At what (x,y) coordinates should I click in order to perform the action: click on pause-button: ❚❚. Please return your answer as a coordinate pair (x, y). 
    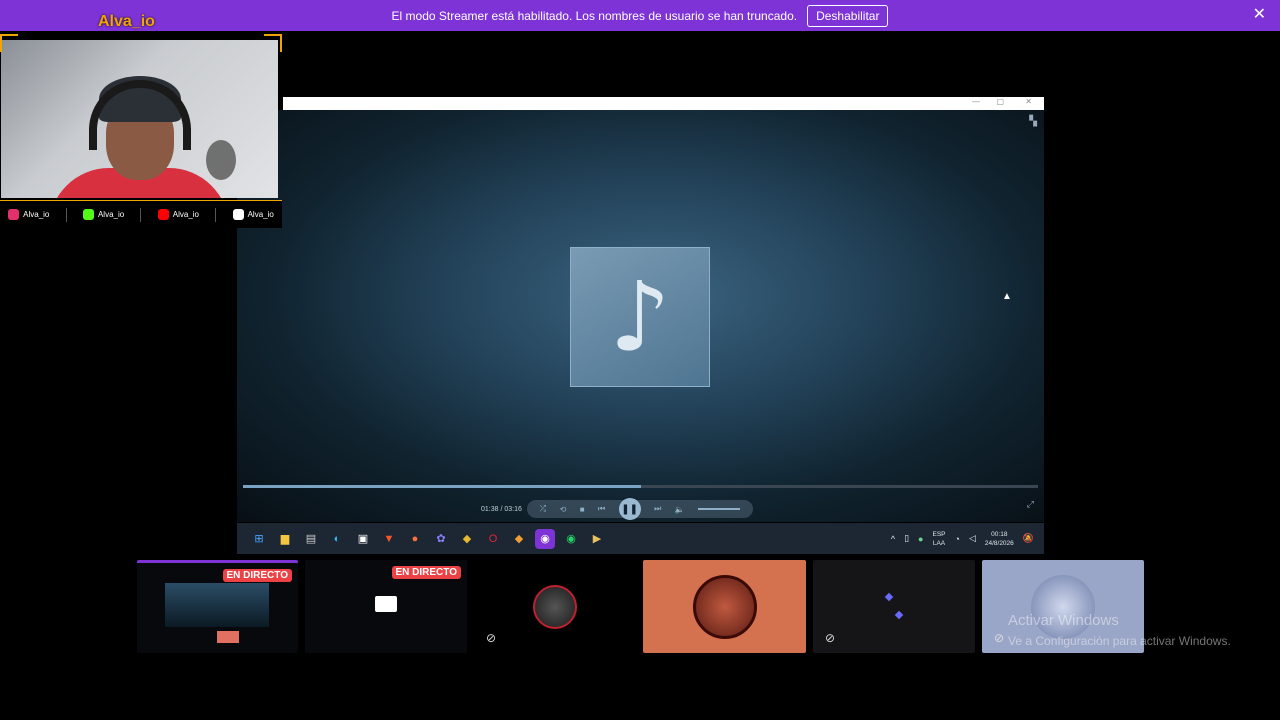
    Looking at the image, I should click on (629, 509).